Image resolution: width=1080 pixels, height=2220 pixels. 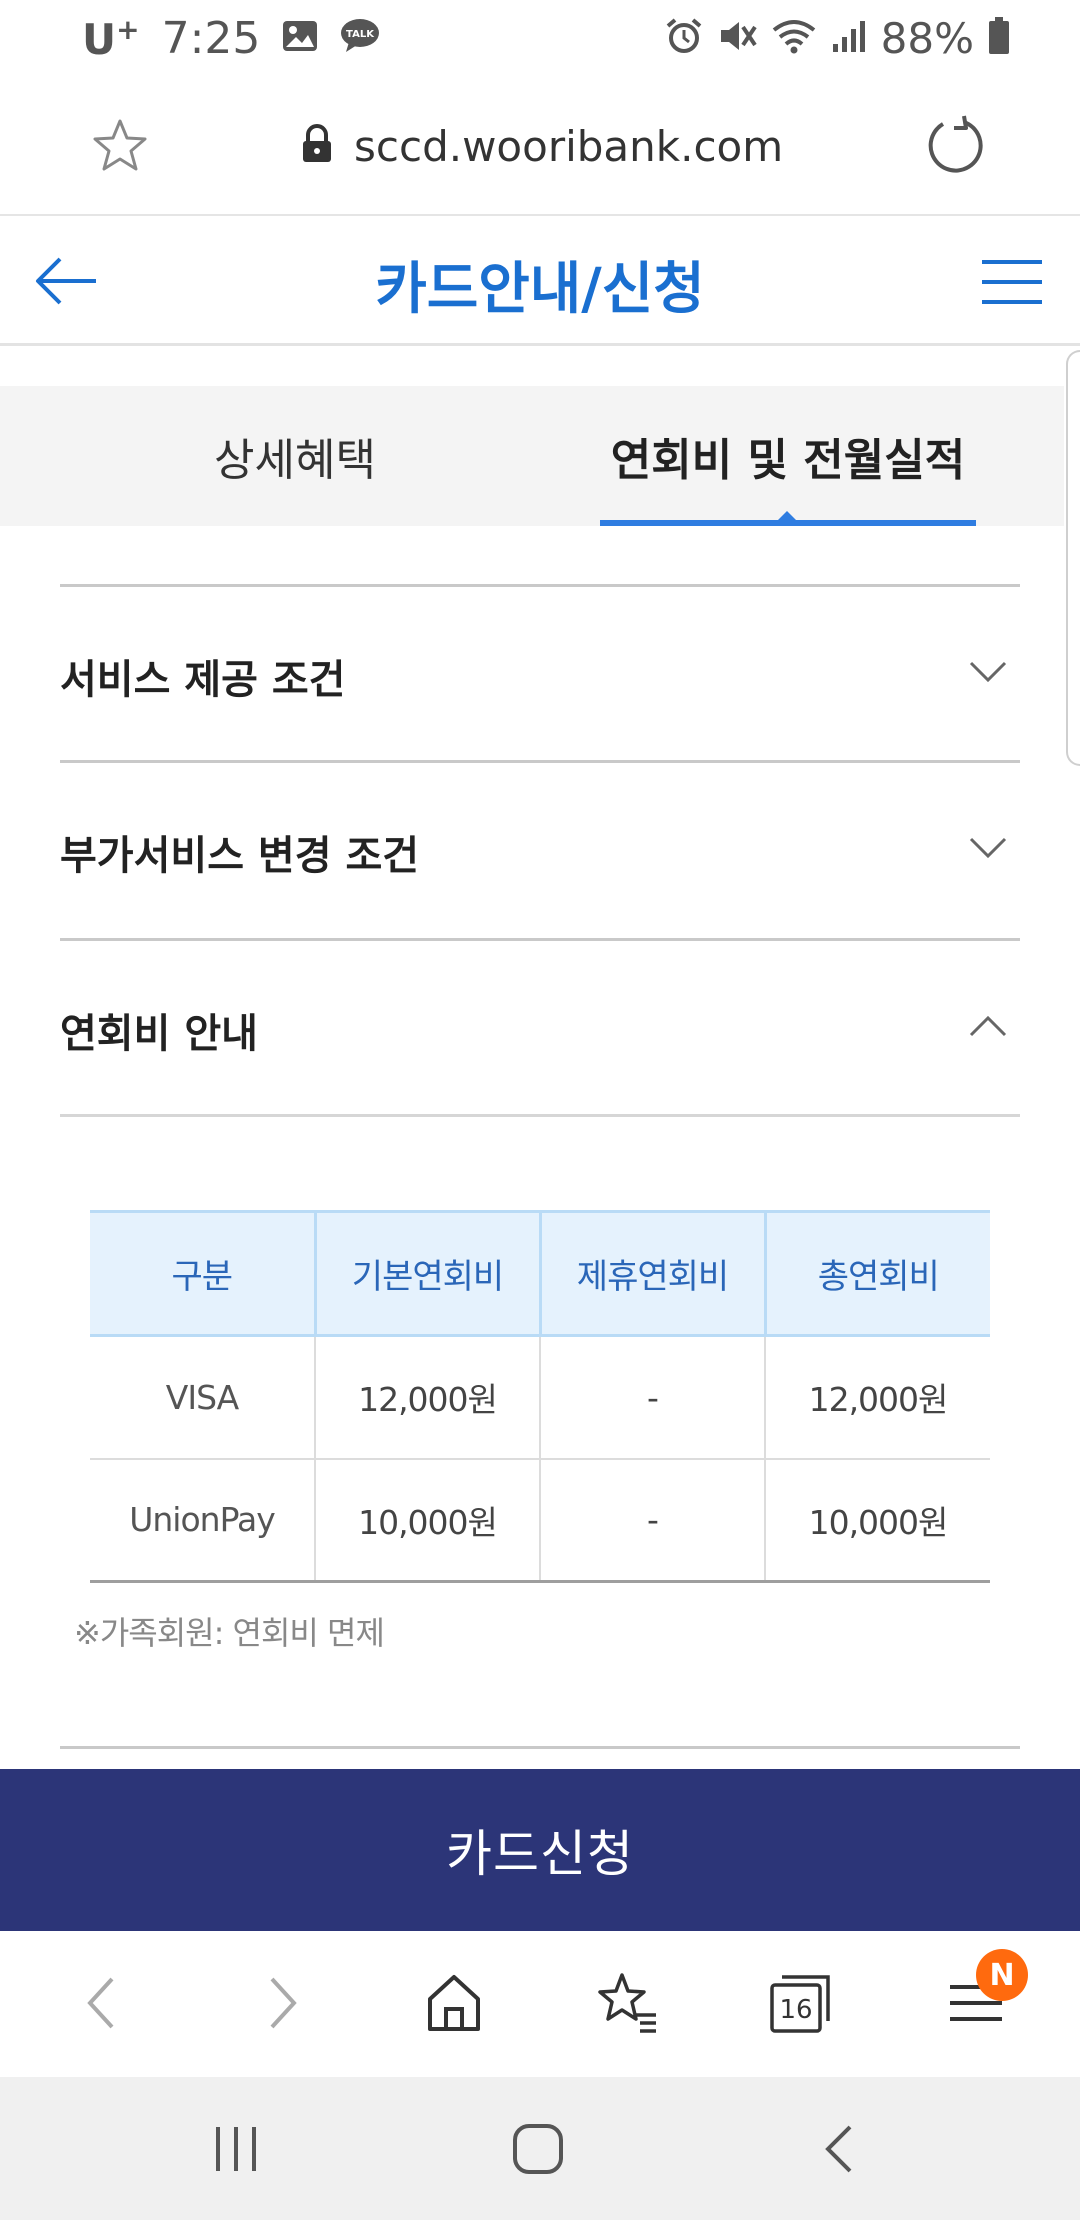 What do you see at coordinates (999, 38) in the screenshot?
I see `battery-icon` at bounding box center [999, 38].